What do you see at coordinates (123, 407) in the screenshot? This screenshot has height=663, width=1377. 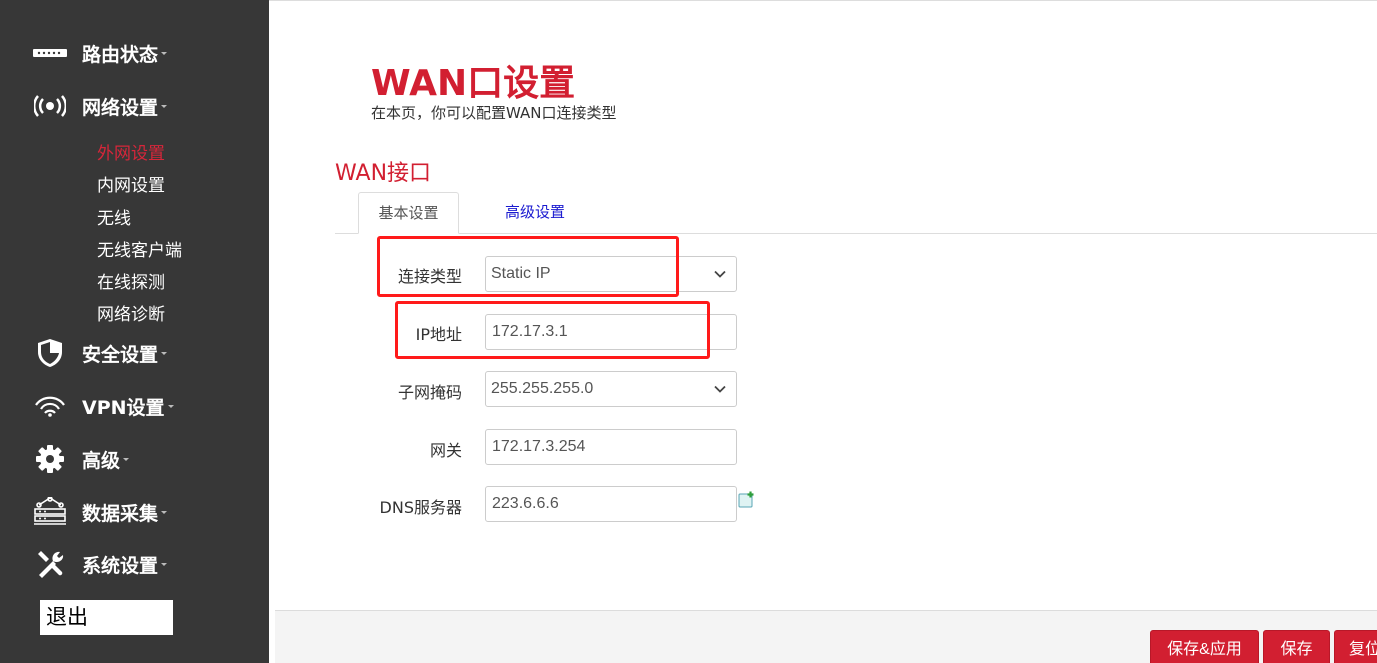 I see `menu-label-vpn-settings: VPN设置` at bounding box center [123, 407].